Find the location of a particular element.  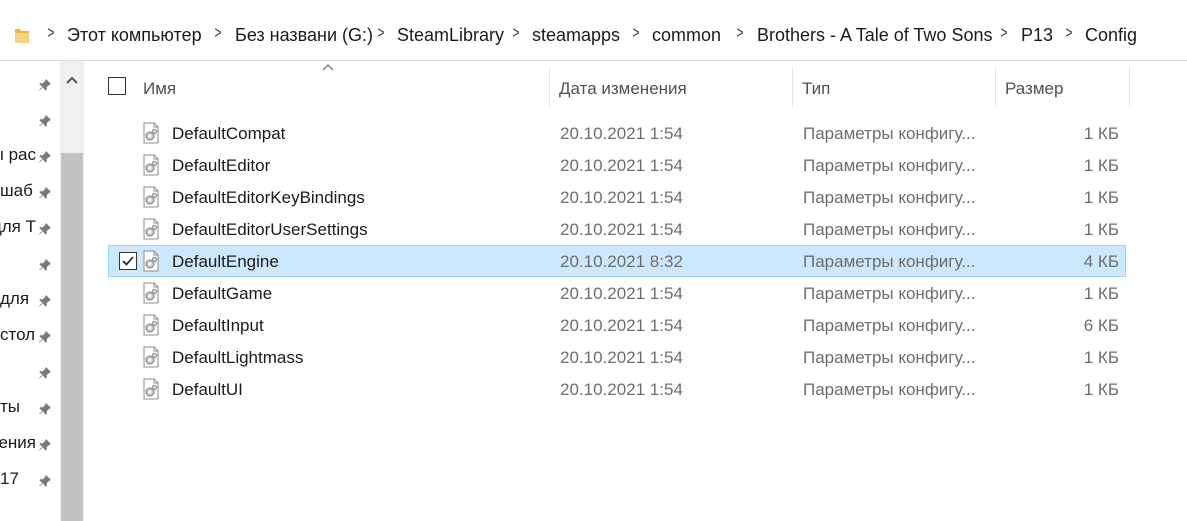

nav-item-label: ты is located at coordinates (18, 407).